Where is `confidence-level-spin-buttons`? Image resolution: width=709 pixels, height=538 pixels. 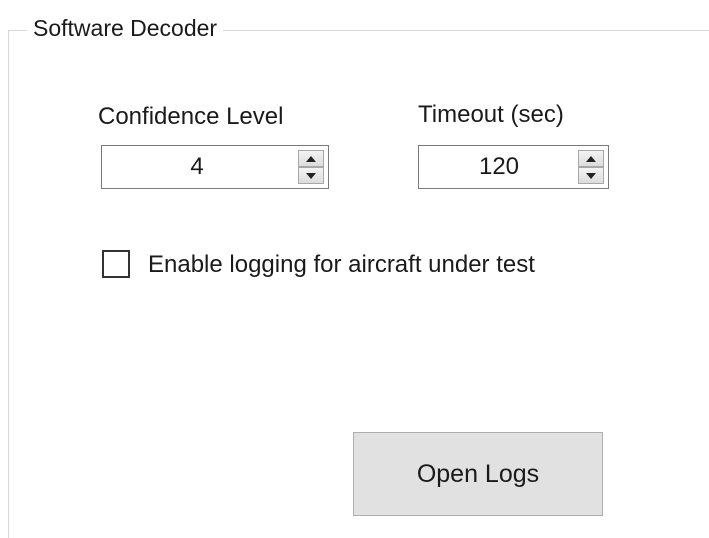 confidence-level-spin-buttons is located at coordinates (311, 167).